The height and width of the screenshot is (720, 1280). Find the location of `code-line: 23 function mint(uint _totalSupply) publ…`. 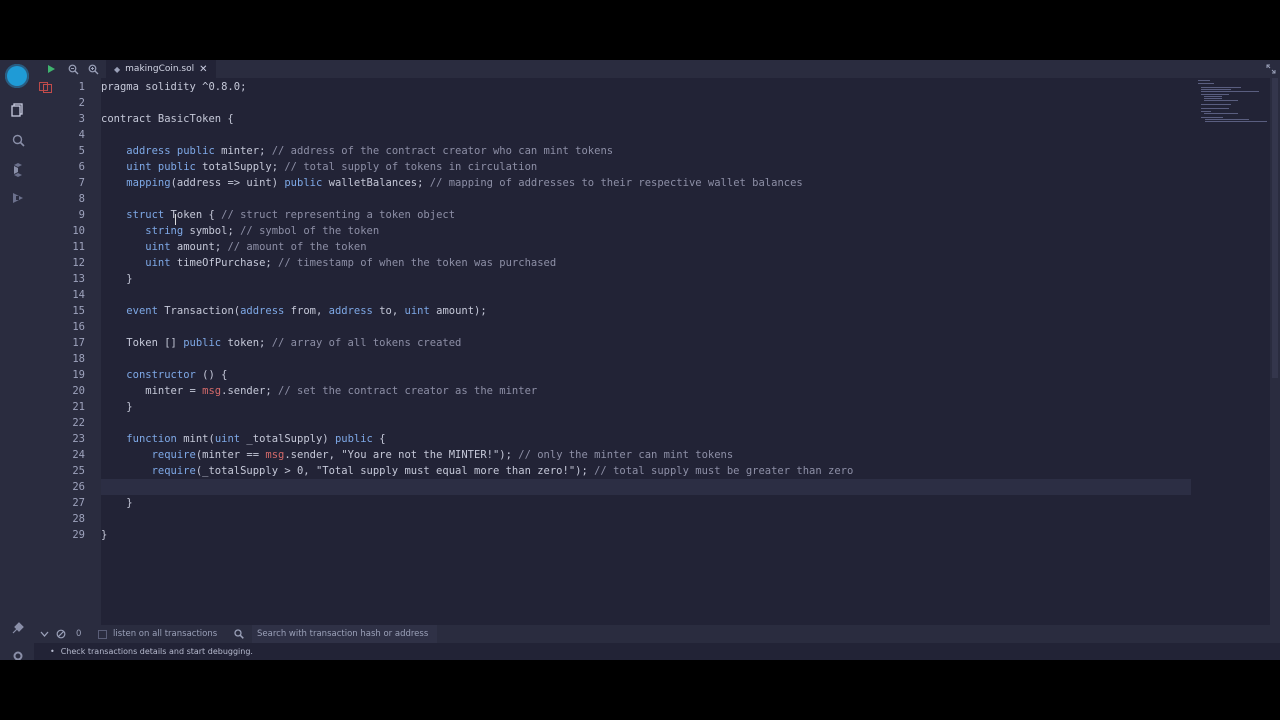

code-line: 23 function mint(uint _totalSupply) publ… is located at coordinates (631, 439).